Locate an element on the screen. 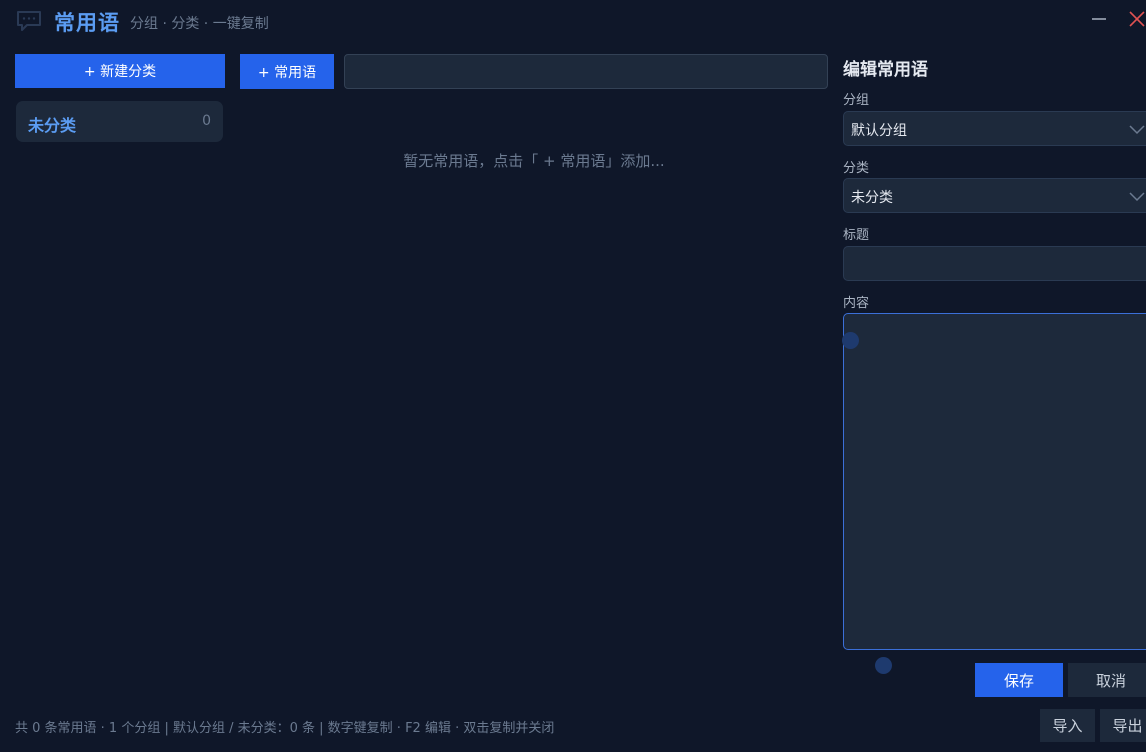  export-button: 导出 is located at coordinates (1123, 725).